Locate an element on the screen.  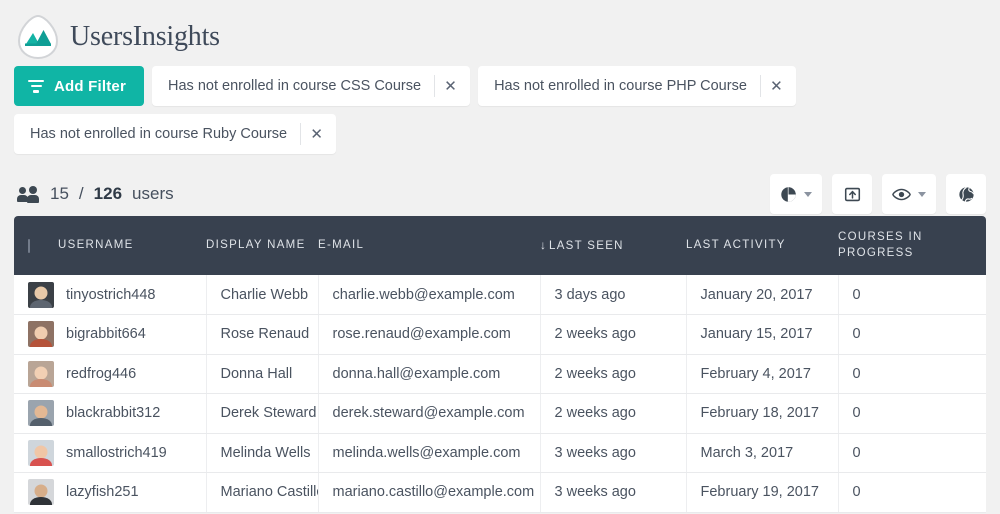
filter-chip-label: Has not enrolled in course CSS Course is located at coordinates (295, 86).